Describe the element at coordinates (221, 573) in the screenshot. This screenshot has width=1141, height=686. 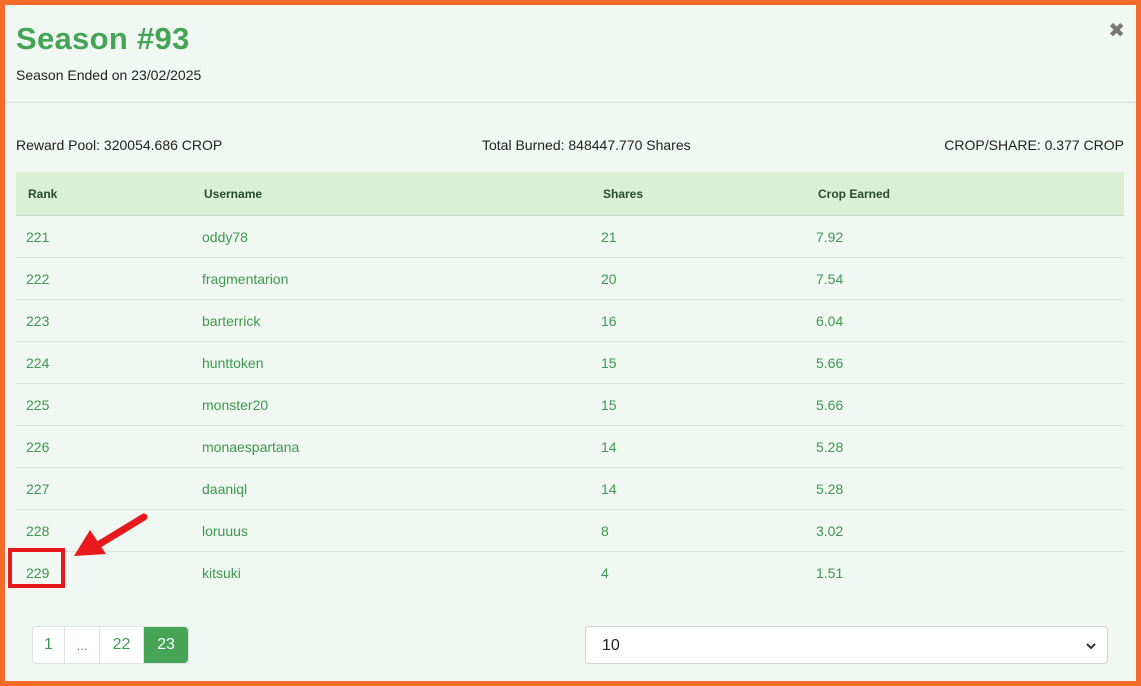
I see `username-link: kitsuki` at that location.